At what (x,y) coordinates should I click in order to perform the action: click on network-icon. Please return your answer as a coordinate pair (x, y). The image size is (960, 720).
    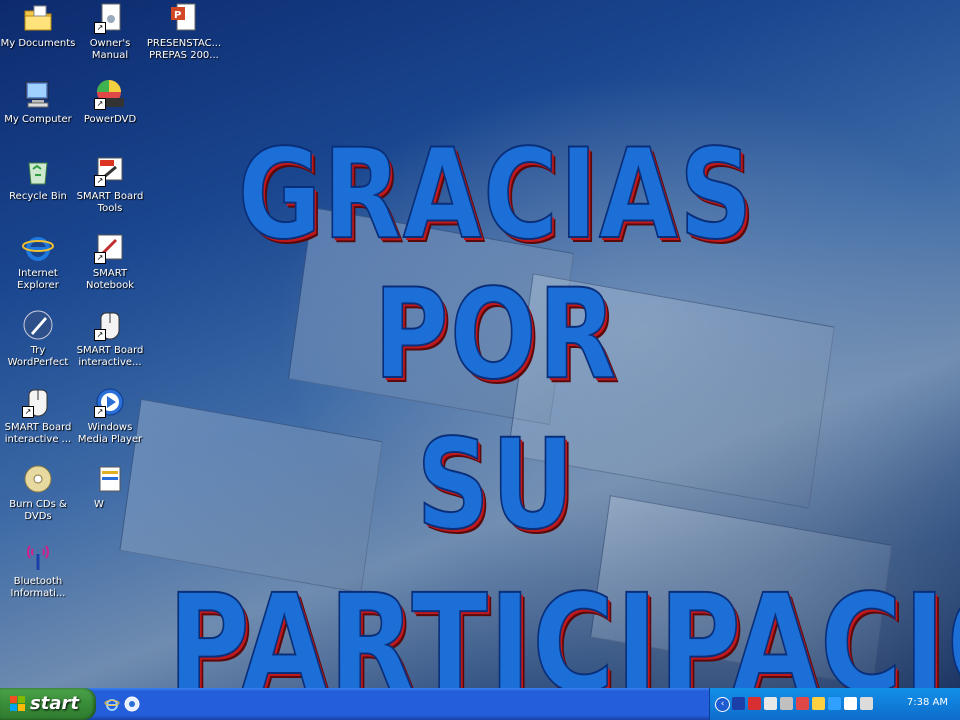
    Looking at the image, I should click on (770, 703).